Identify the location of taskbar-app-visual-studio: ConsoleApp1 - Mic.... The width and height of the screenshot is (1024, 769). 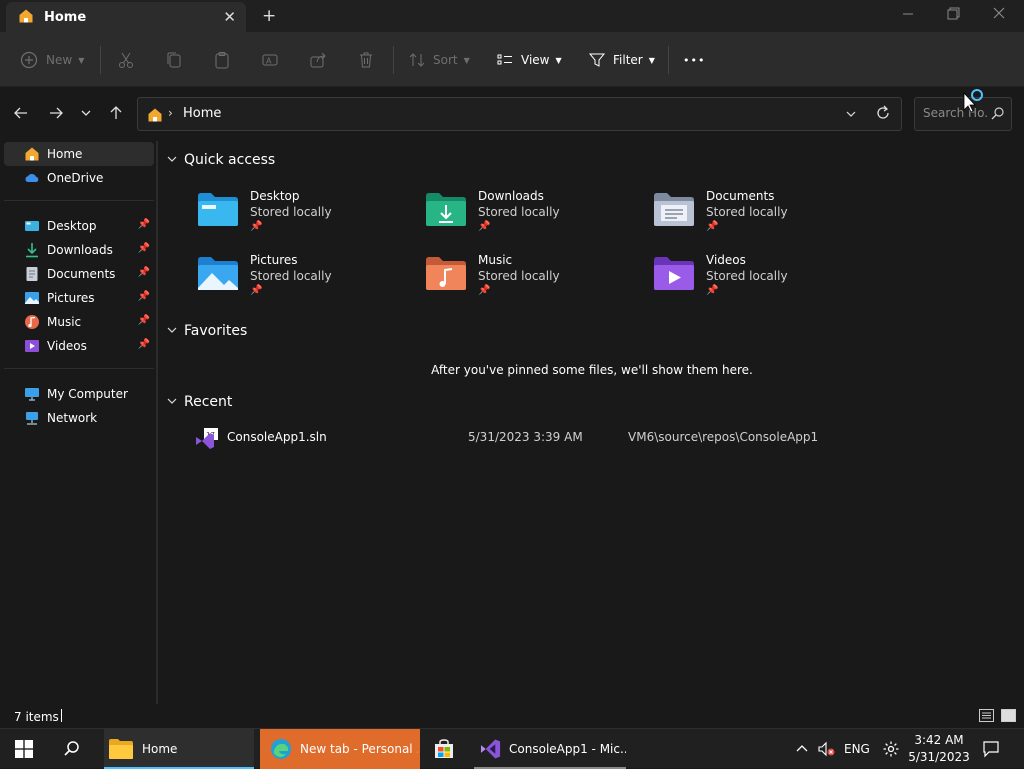
(550, 749).